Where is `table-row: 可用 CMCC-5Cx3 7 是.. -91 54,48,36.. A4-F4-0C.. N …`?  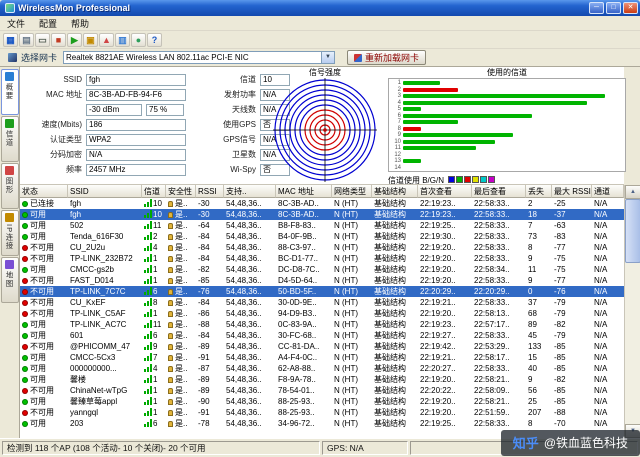 table-row: 可用 CMCC-5Cx3 7 是.. -91 54,48,36.. A4-F4-0C.. N … is located at coordinates (322, 357).